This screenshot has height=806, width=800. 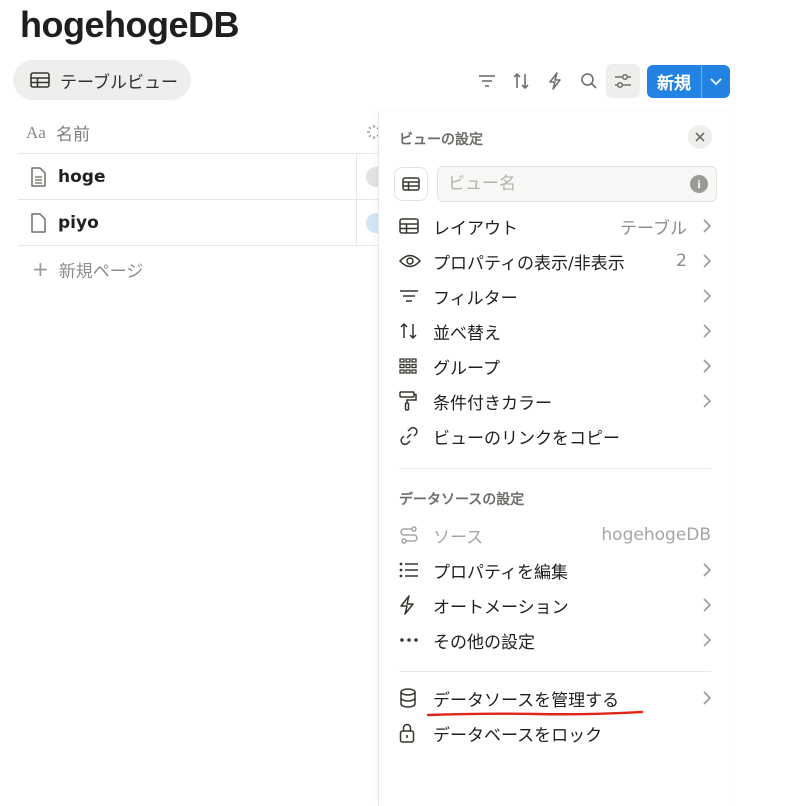 What do you see at coordinates (36, 132) in the screenshot?
I see `text-property-icon: Aa` at bounding box center [36, 132].